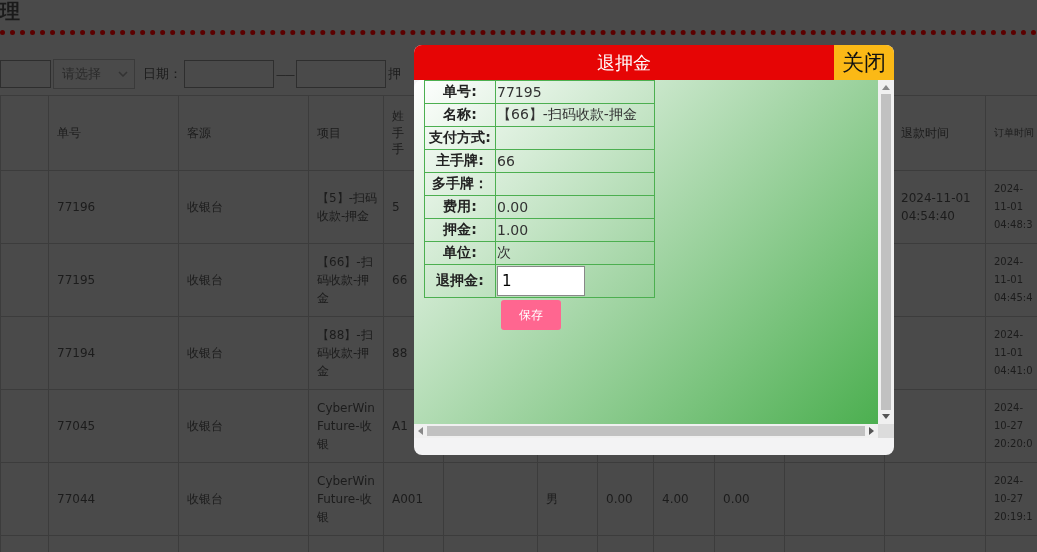 The image size is (1037, 552). What do you see at coordinates (229, 74) in the screenshot?
I see `start-date-field` at bounding box center [229, 74].